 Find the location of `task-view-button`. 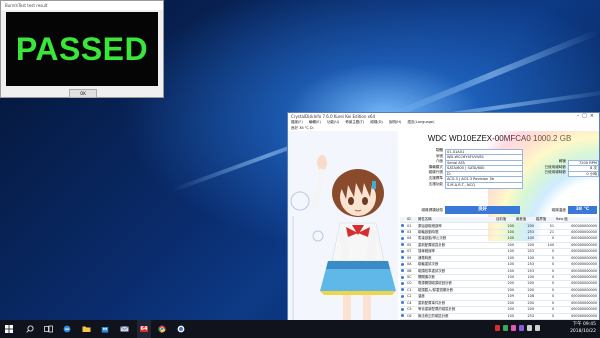

task-view-button is located at coordinates (48, 329).